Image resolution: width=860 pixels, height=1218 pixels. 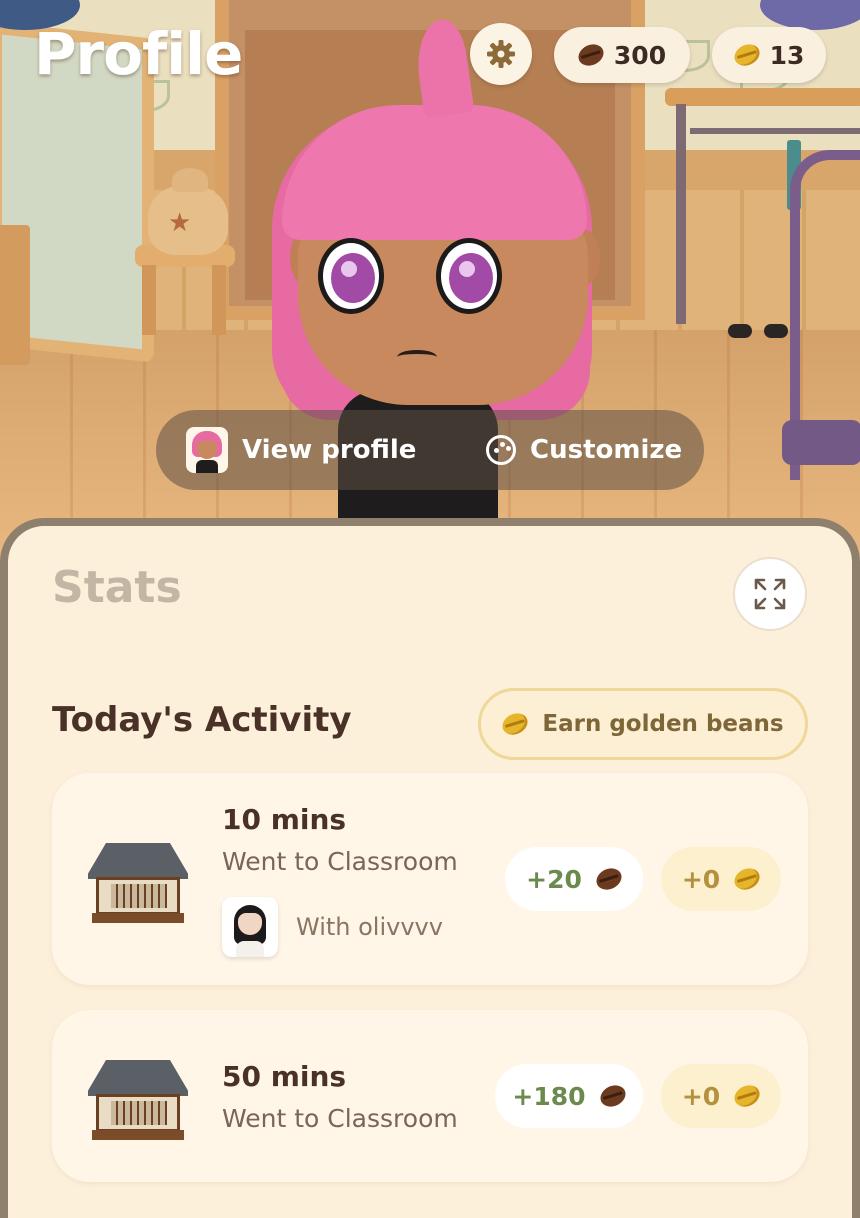 I want to click on golden-bean-count: 13, so click(x=787, y=55).